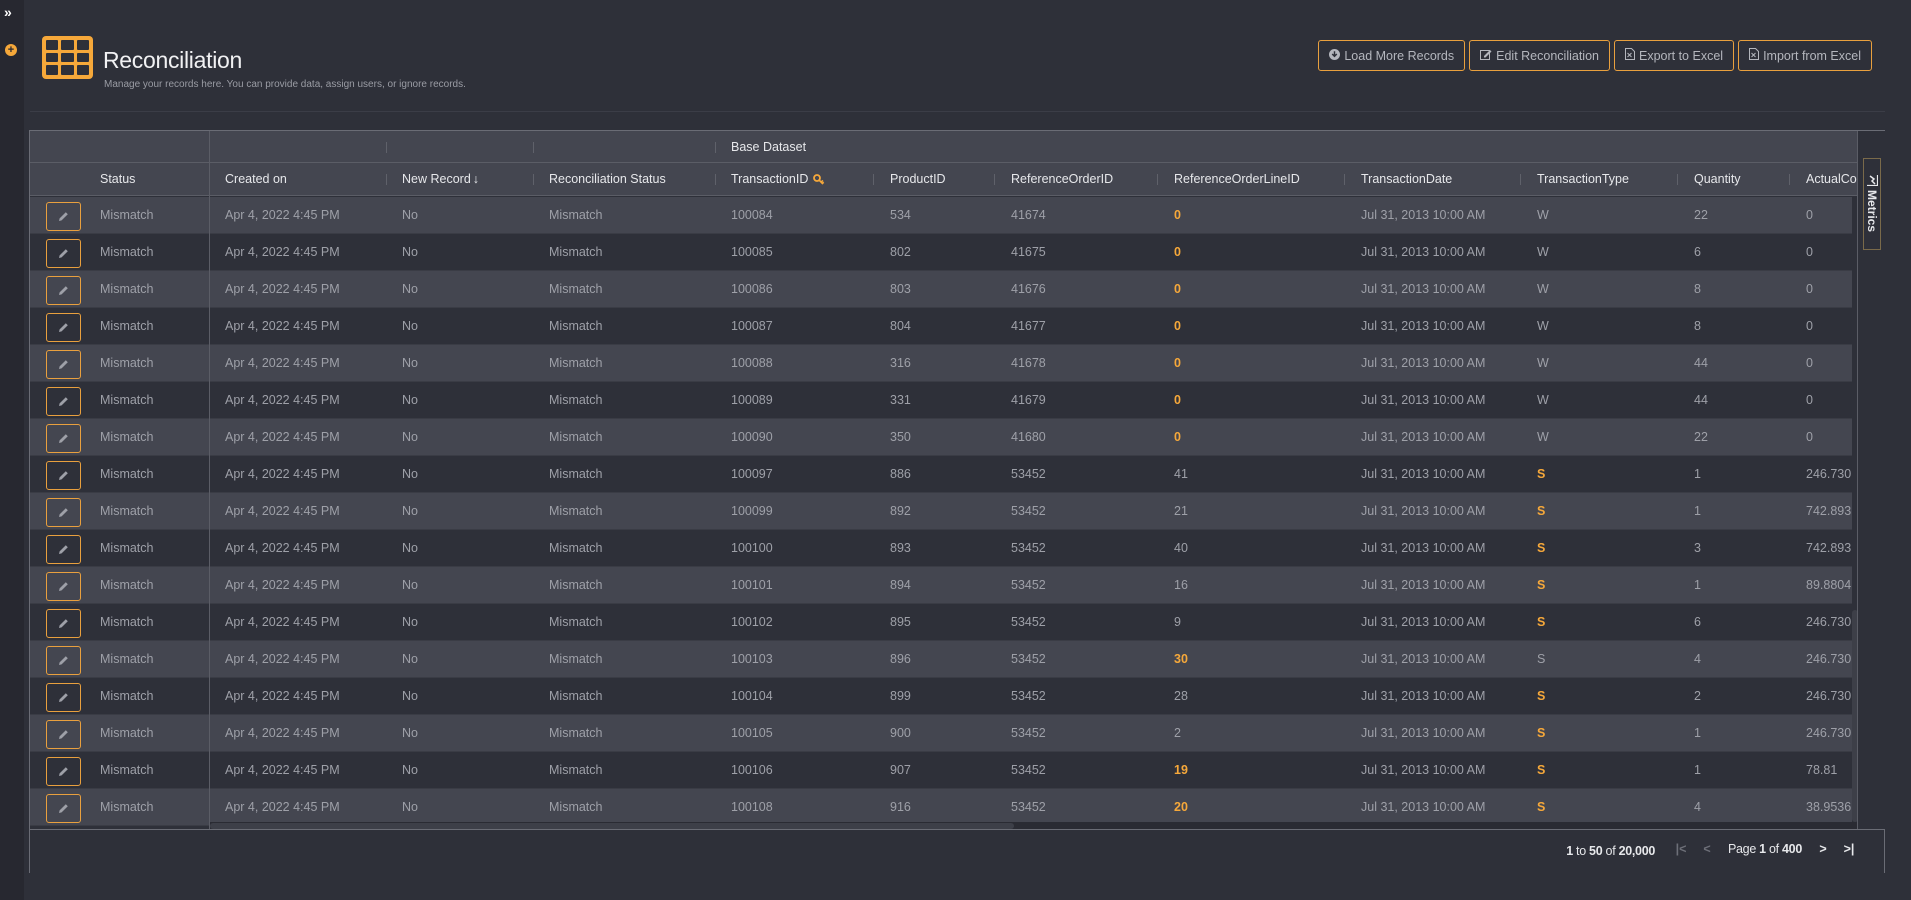 Image resolution: width=1911 pixels, height=900 pixels. Describe the element at coordinates (752, 215) in the screenshot. I see `cell-transaction-id: 100084` at that location.